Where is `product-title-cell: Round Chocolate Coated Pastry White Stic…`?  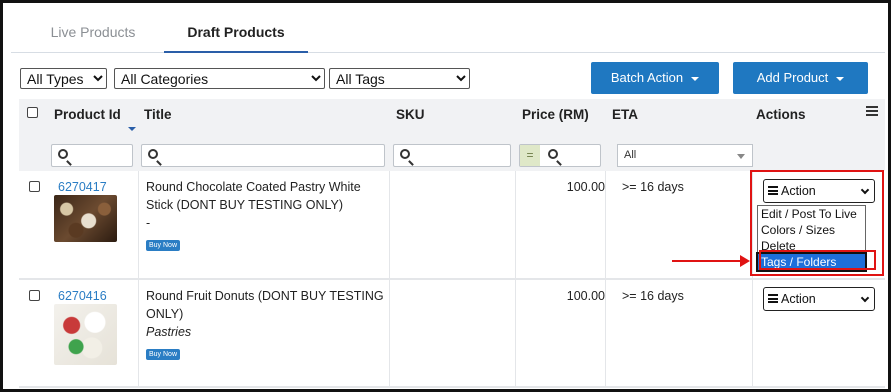
product-title-cell: Round Chocolate Coated Pastry White Stic… is located at coordinates (266, 215).